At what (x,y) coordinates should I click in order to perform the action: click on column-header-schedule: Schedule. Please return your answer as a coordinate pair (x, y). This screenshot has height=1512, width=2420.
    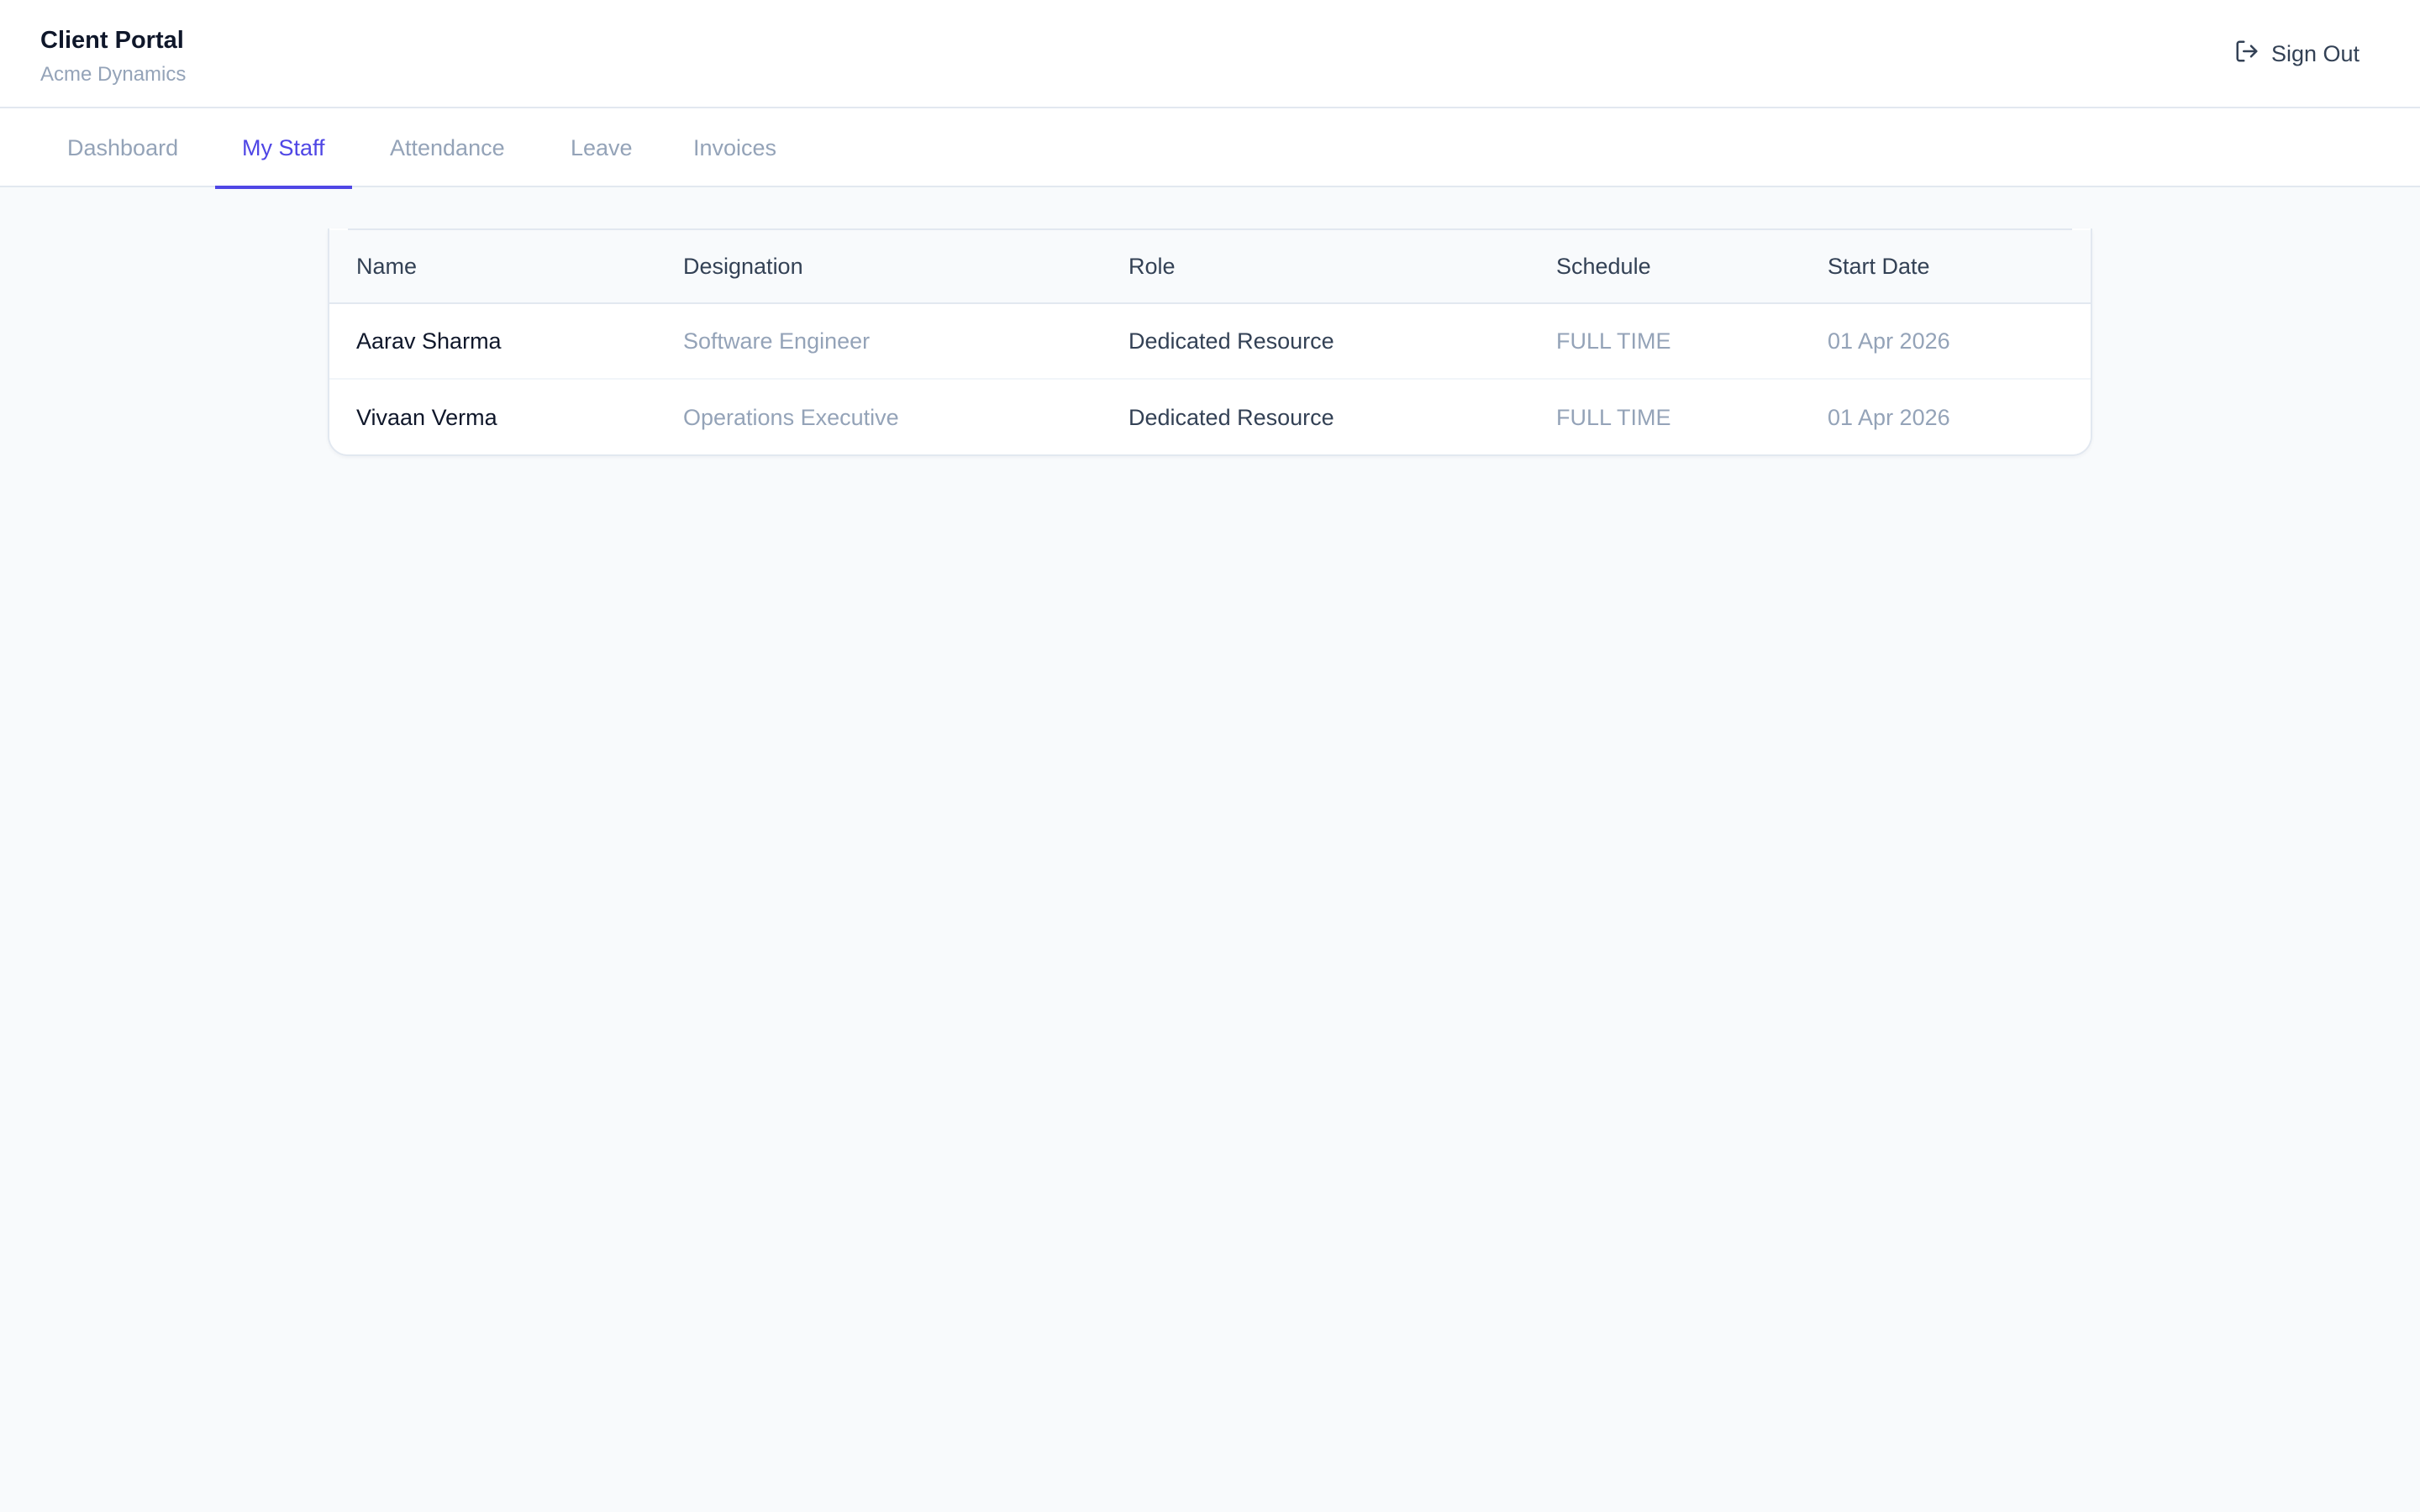
    Looking at the image, I should click on (1603, 266).